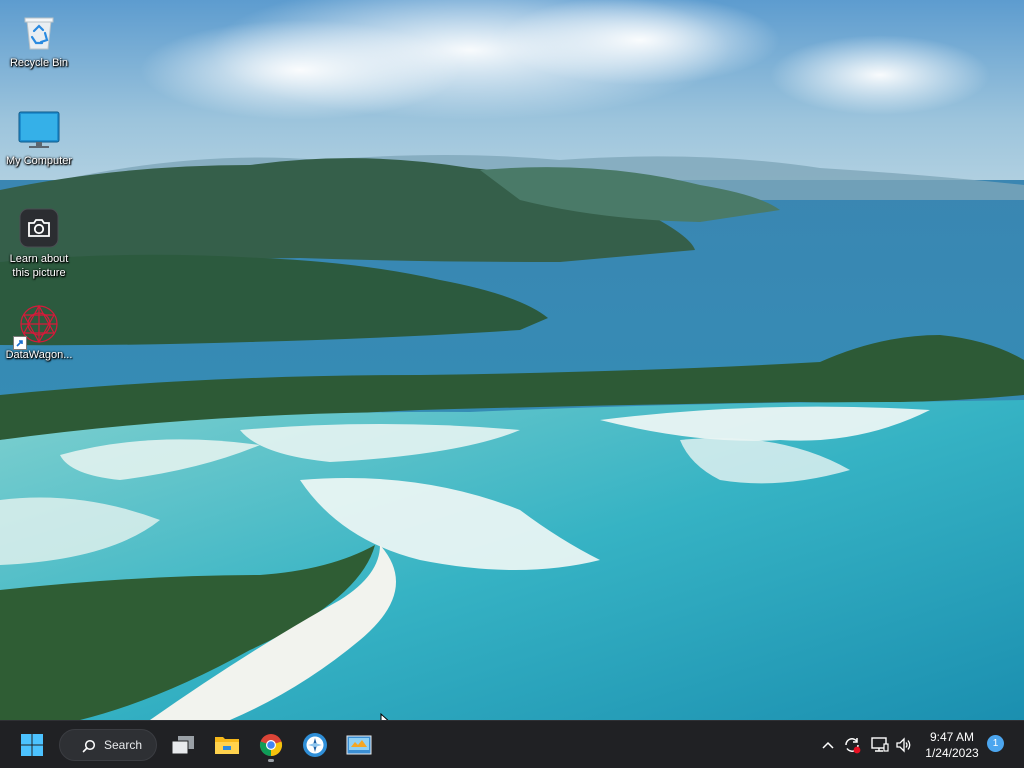  I want to click on taskbar-app-control-panel, so click(359, 745).